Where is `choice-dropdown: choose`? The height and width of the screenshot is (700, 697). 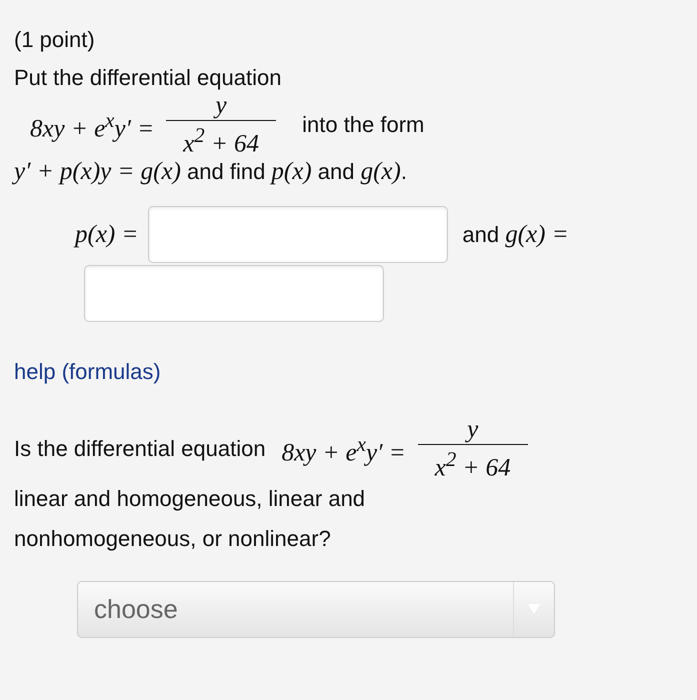 choice-dropdown: choose is located at coordinates (316, 609).